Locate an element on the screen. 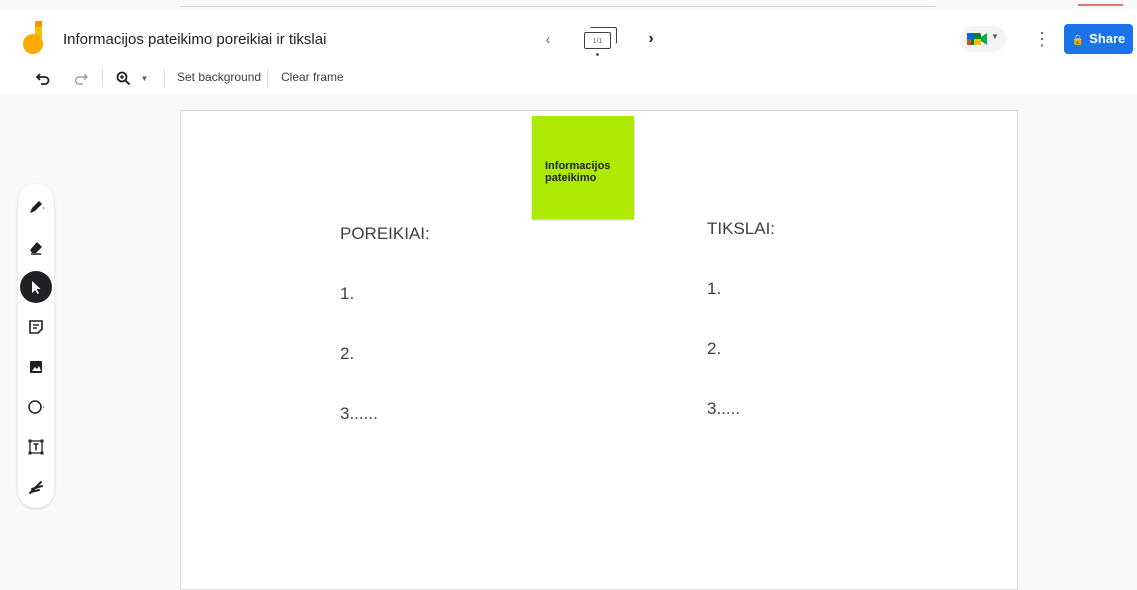 This screenshot has width=1137, height=590. cursor-arrow-icon is located at coordinates (36, 287).